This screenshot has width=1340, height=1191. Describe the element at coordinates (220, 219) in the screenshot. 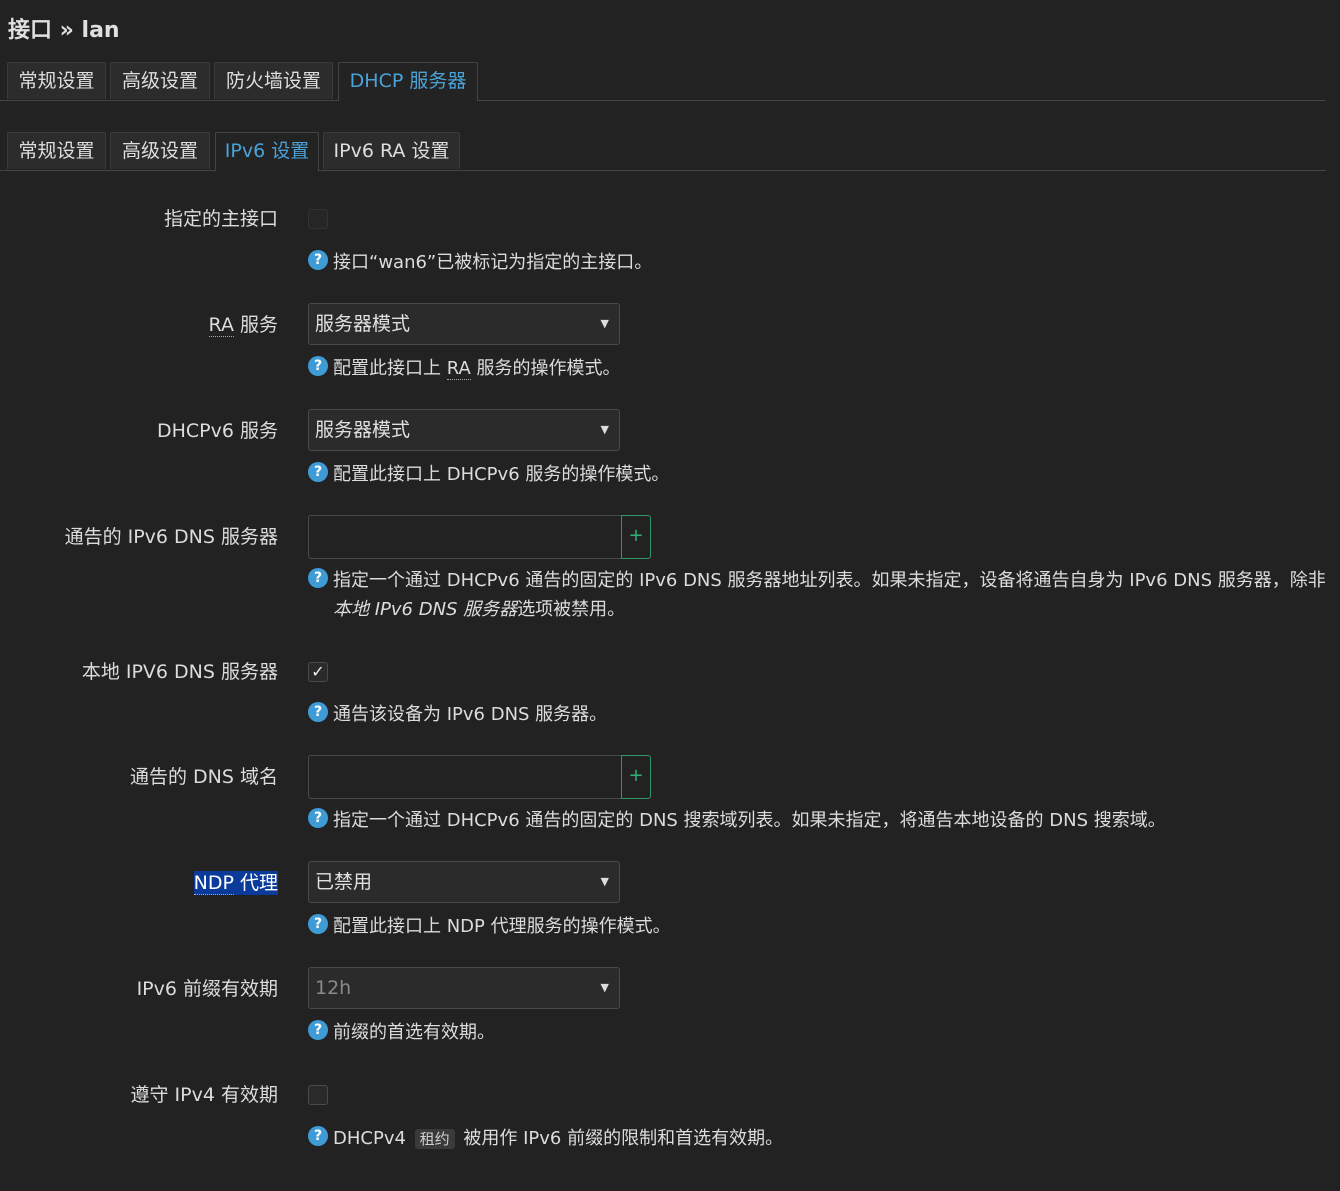

I see `master-label: 指定的主接口` at that location.